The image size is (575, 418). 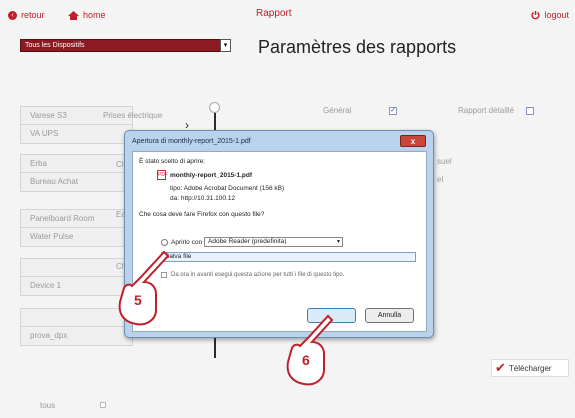 What do you see at coordinates (103, 405) in the screenshot?
I see `tous-checkbox` at bounding box center [103, 405].